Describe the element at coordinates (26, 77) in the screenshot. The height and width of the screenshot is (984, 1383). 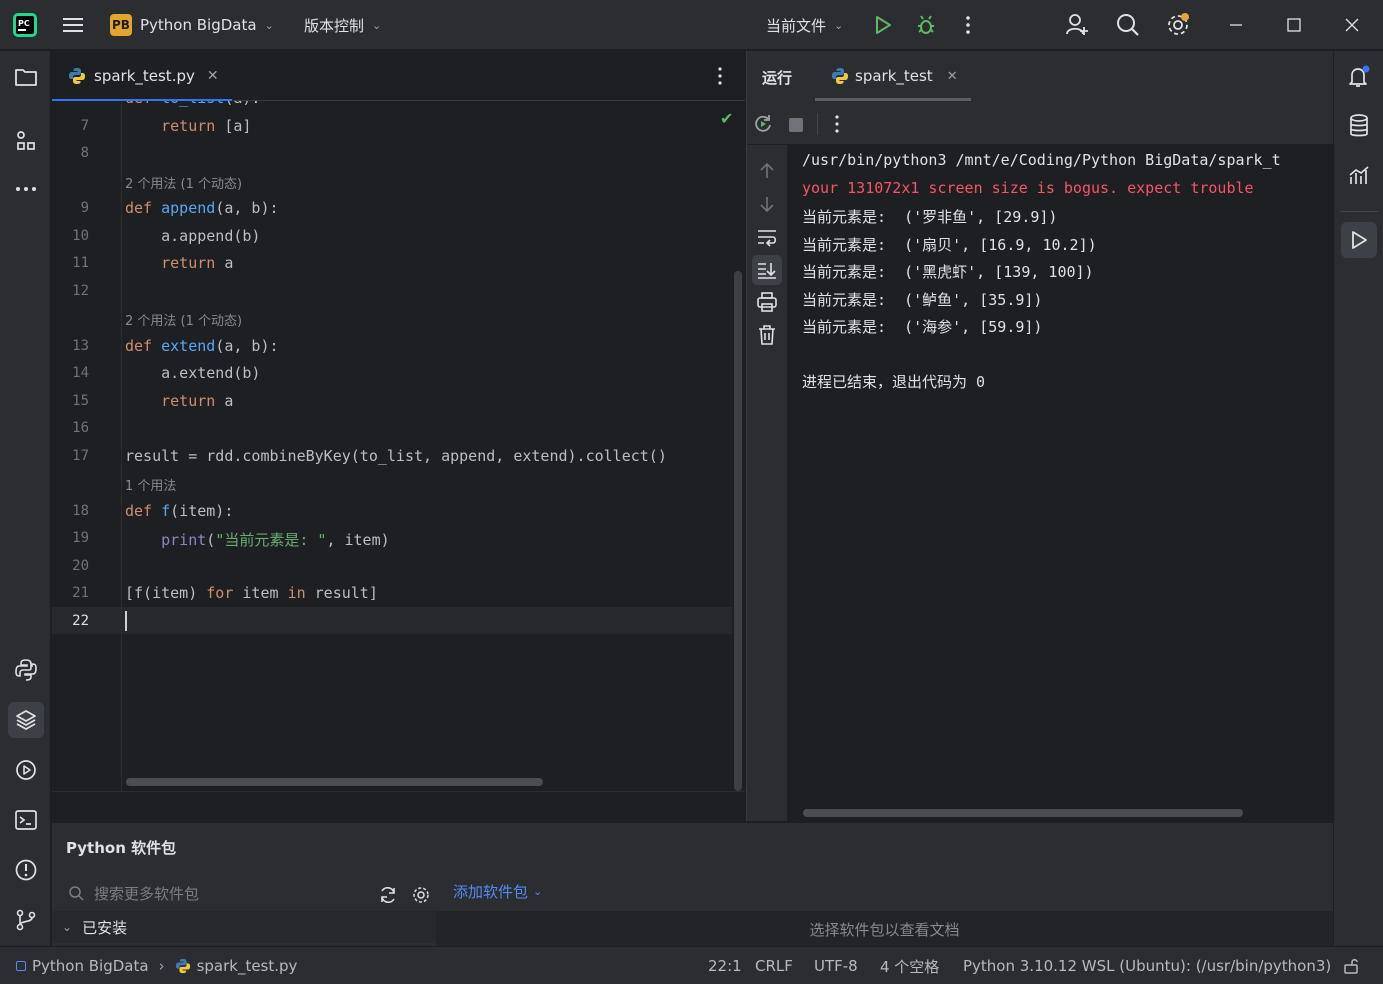
I see `project-folder-icon` at that location.